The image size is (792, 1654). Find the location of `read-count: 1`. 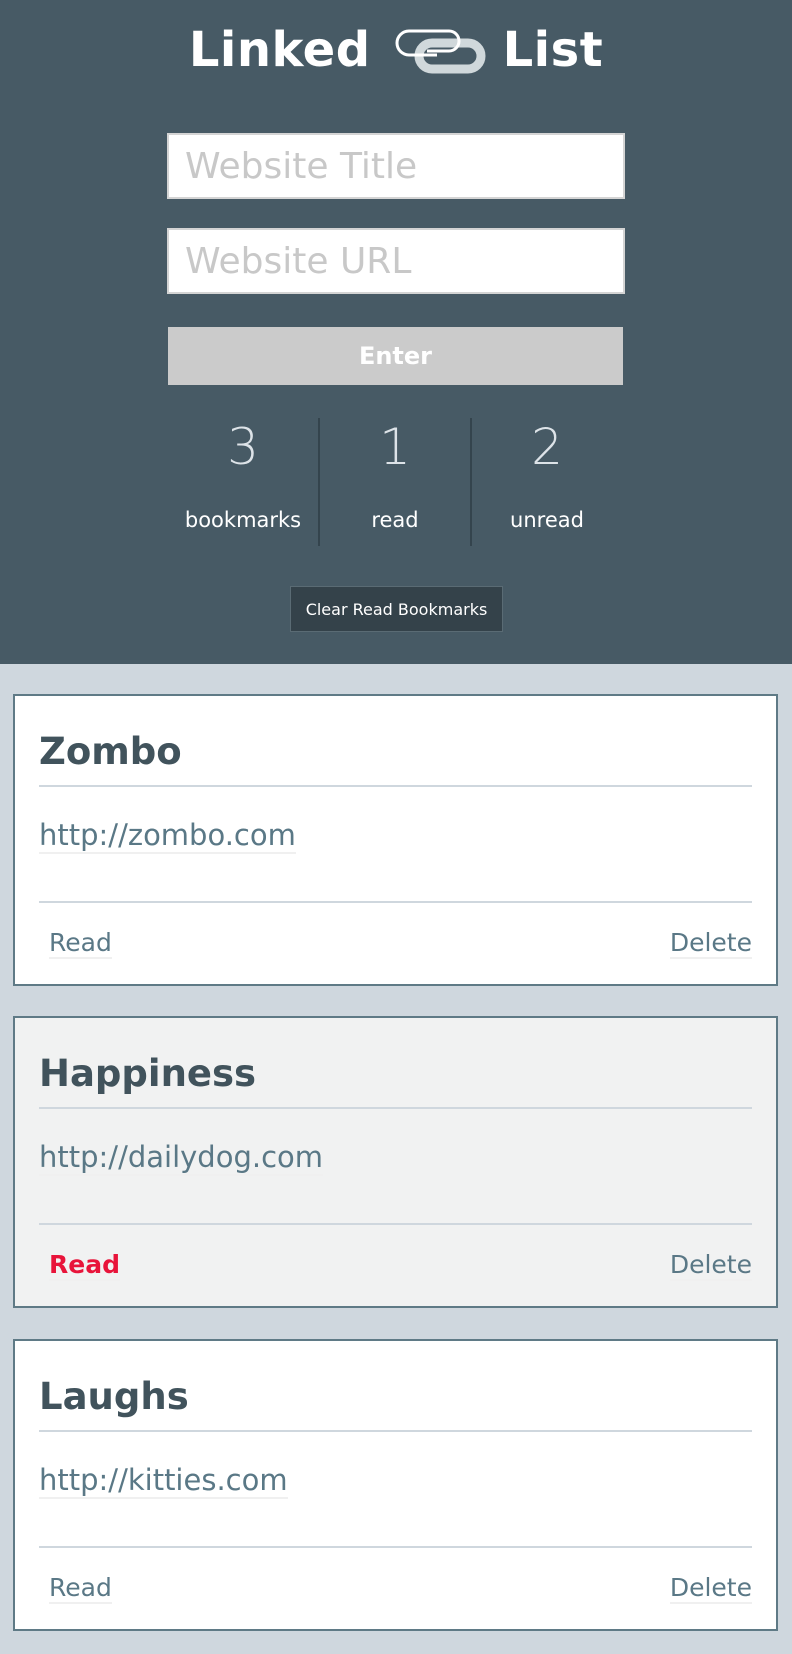

read-count: 1 is located at coordinates (395, 447).